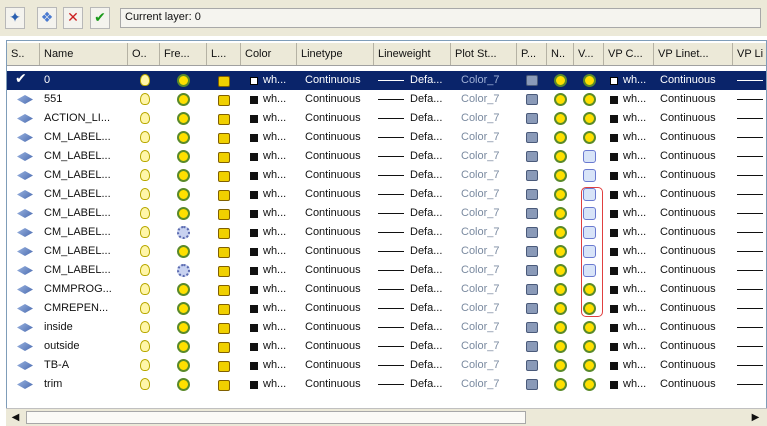  What do you see at coordinates (335, 54) in the screenshot?
I see `column-header-linetype: Linetype` at bounding box center [335, 54].